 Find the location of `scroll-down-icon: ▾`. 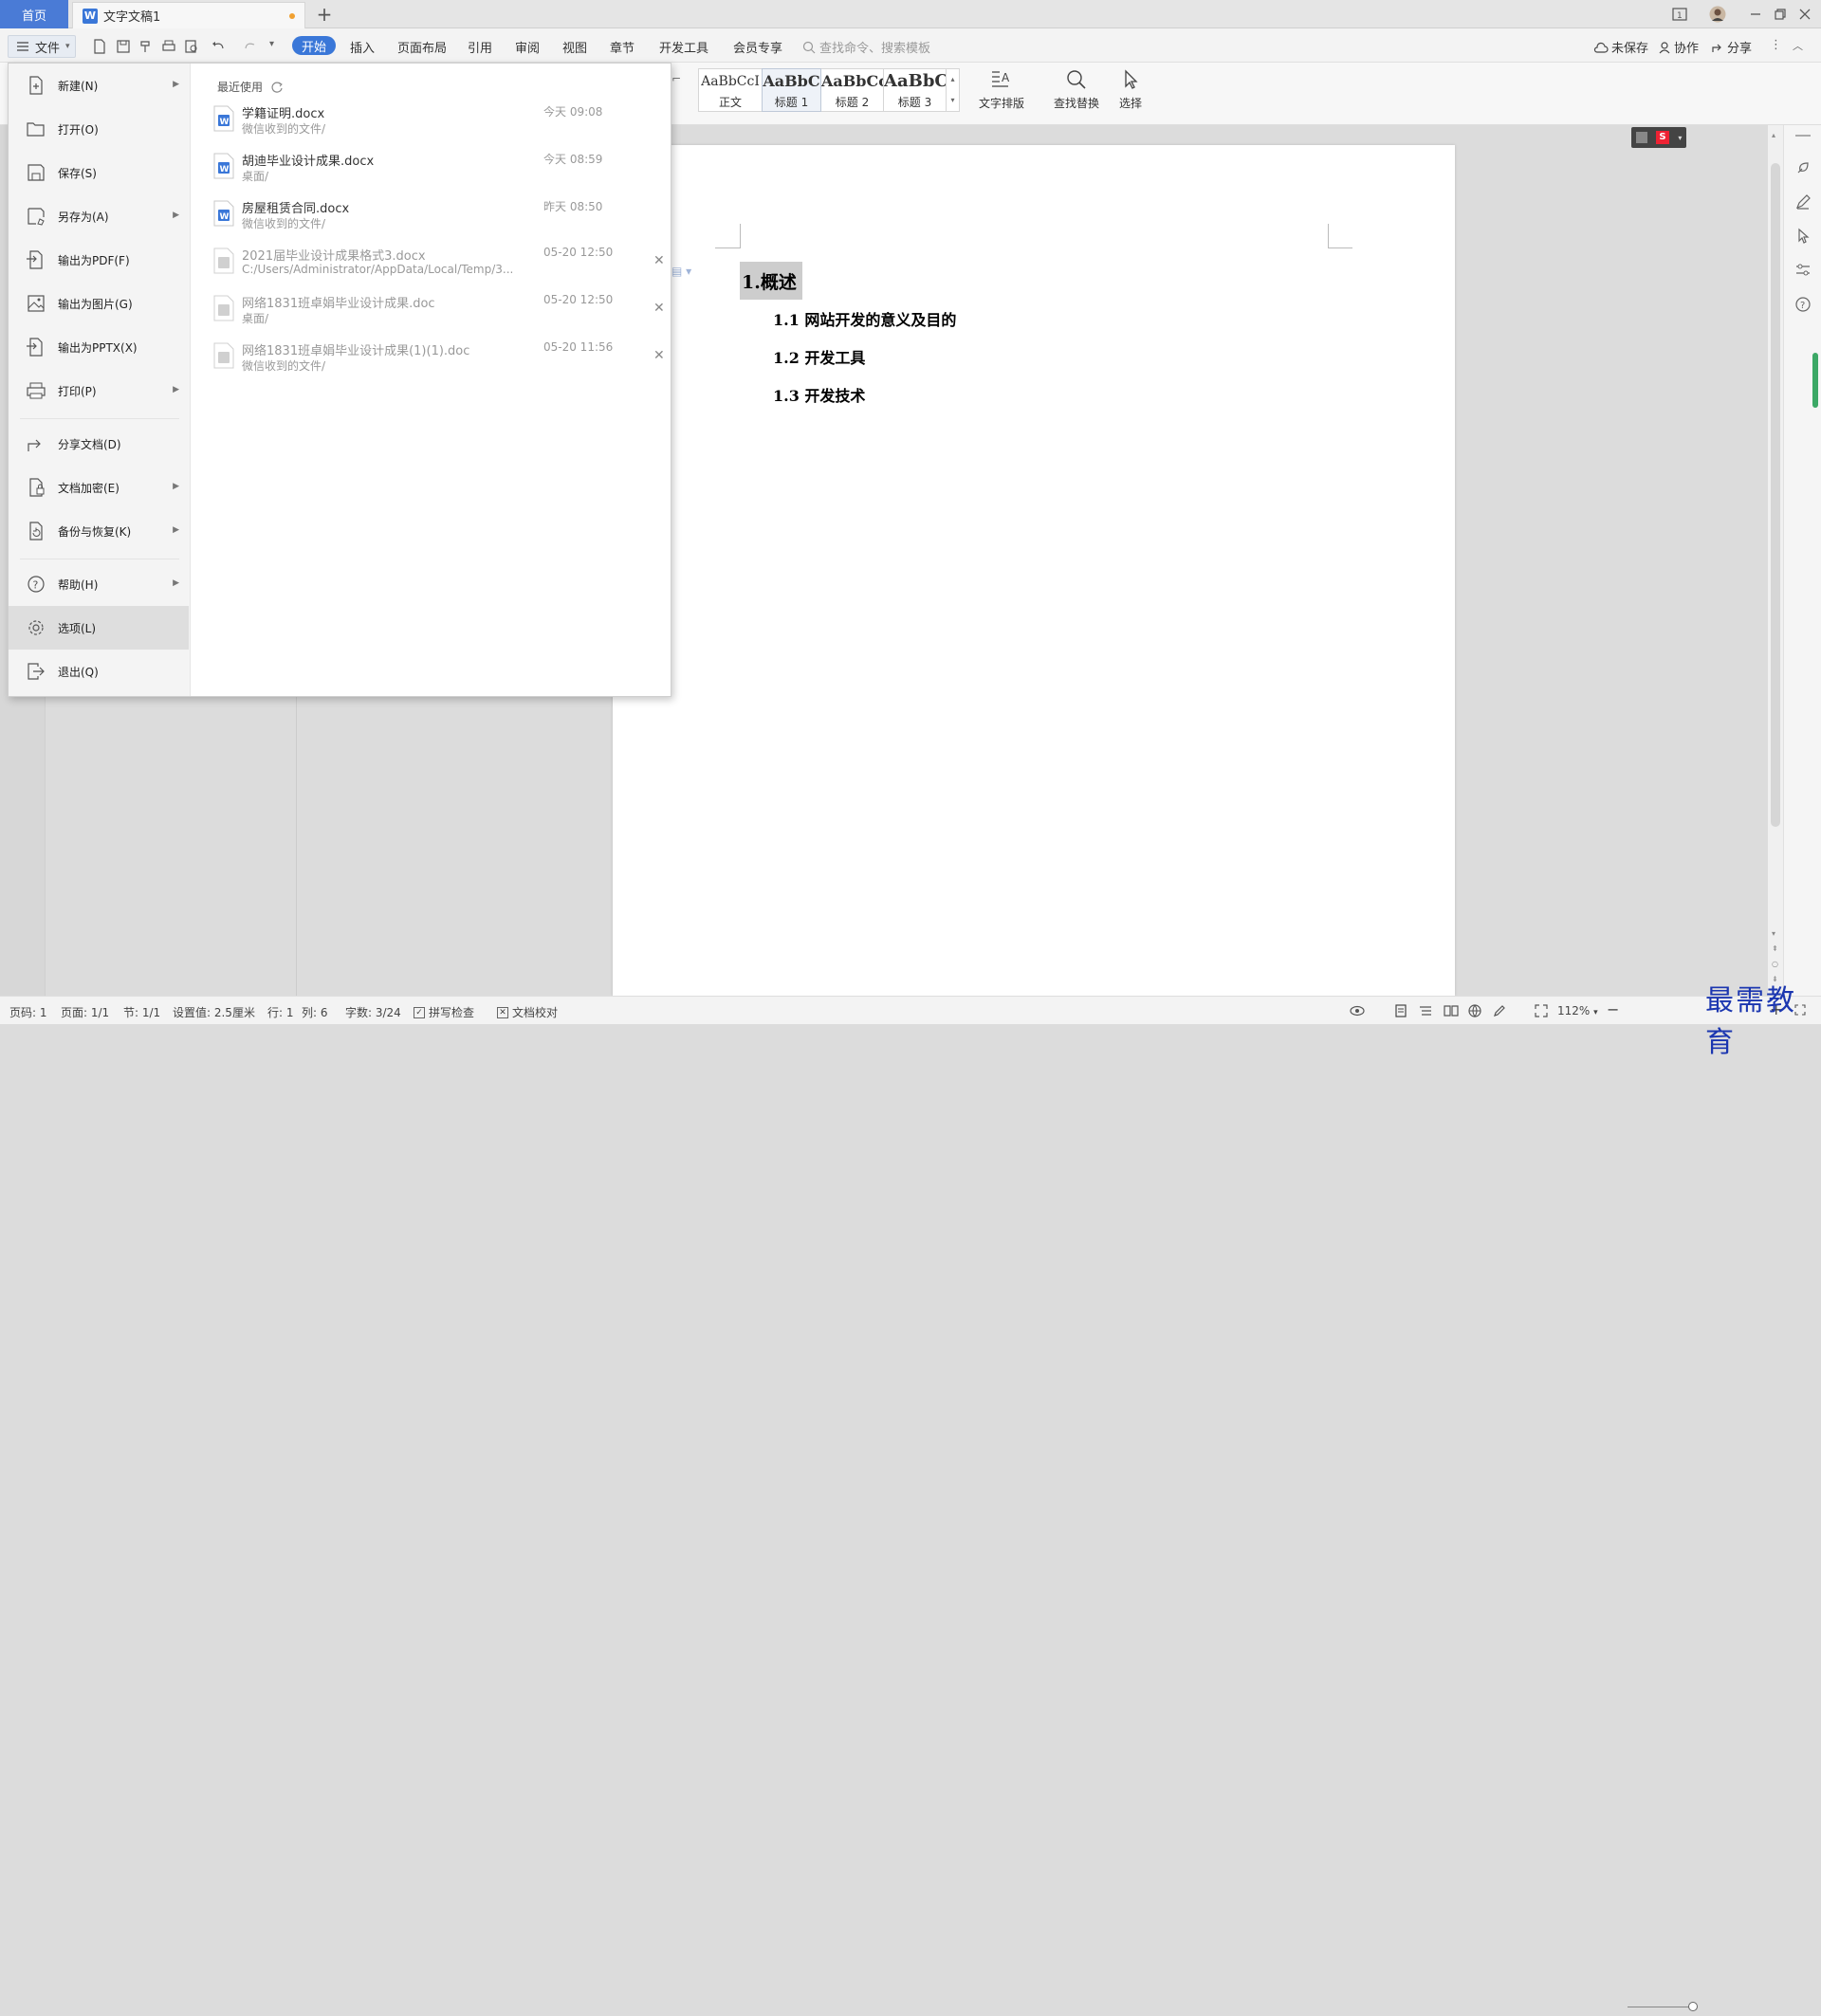

scroll-down-icon: ▾ is located at coordinates (1773, 933).